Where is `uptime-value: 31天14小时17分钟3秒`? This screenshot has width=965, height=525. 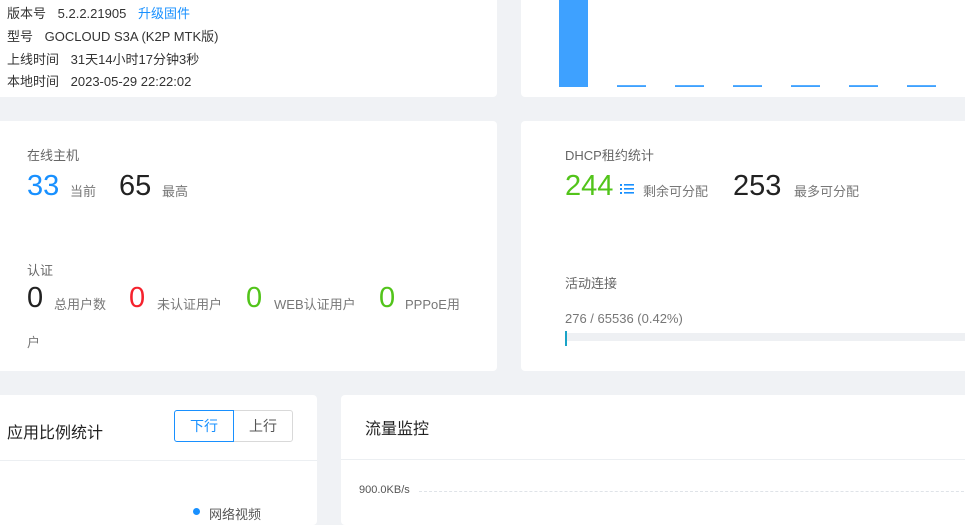
uptime-value: 31天14小时17分钟3秒 is located at coordinates (135, 59).